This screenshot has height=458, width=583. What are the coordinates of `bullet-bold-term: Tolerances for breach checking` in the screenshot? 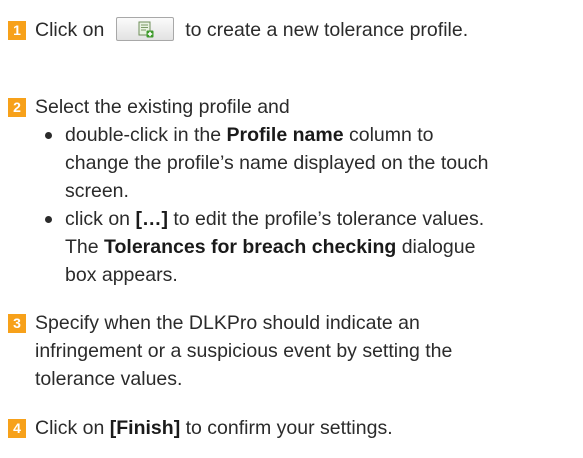 It's located at (250, 247).